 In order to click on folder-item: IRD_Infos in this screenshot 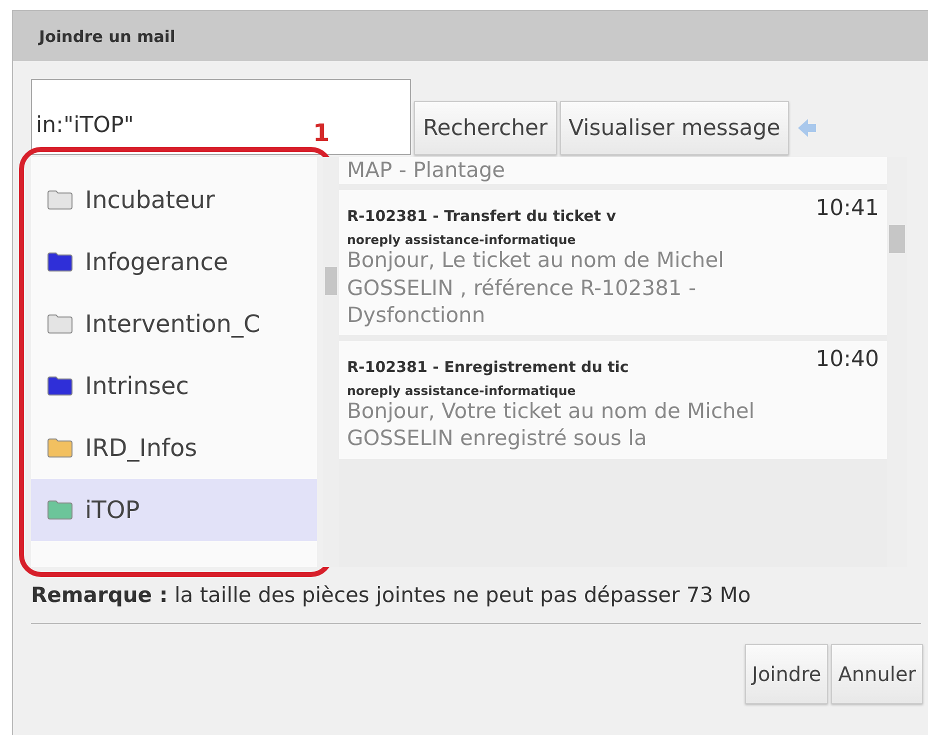, I will do `click(174, 448)`.